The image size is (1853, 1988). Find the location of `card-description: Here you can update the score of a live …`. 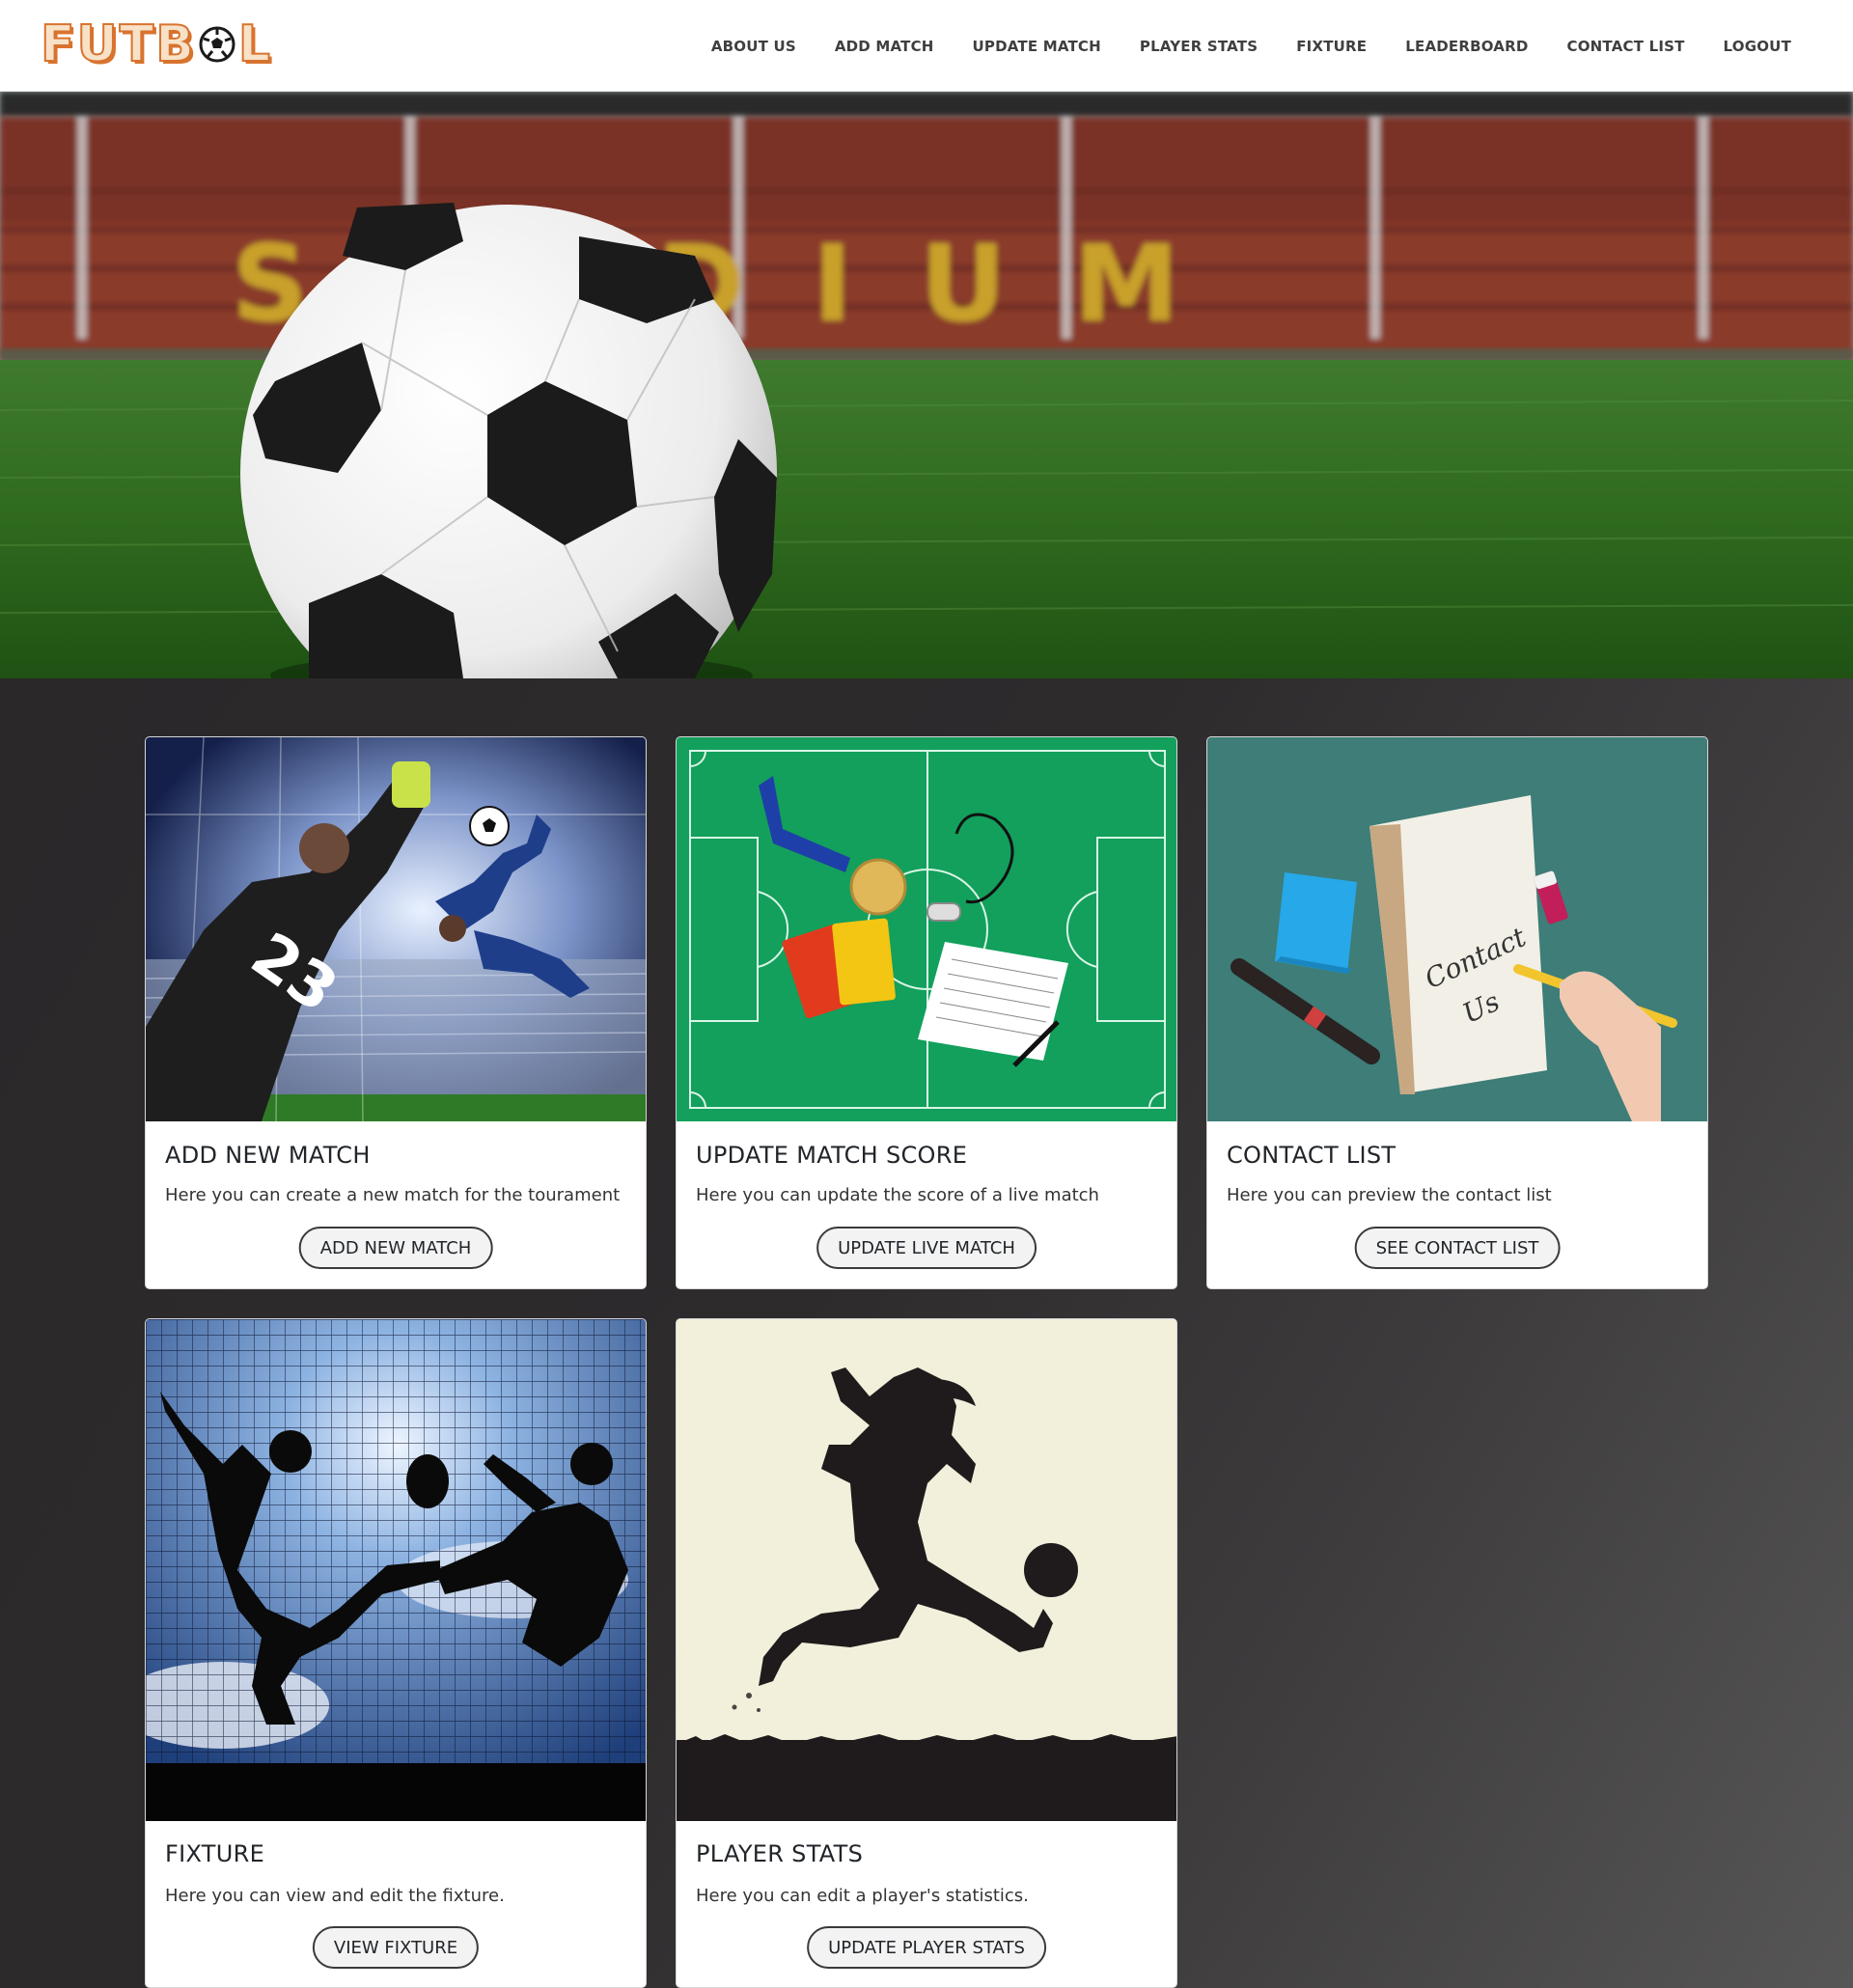

card-description: Here you can update the score of a live … is located at coordinates (897, 1195).